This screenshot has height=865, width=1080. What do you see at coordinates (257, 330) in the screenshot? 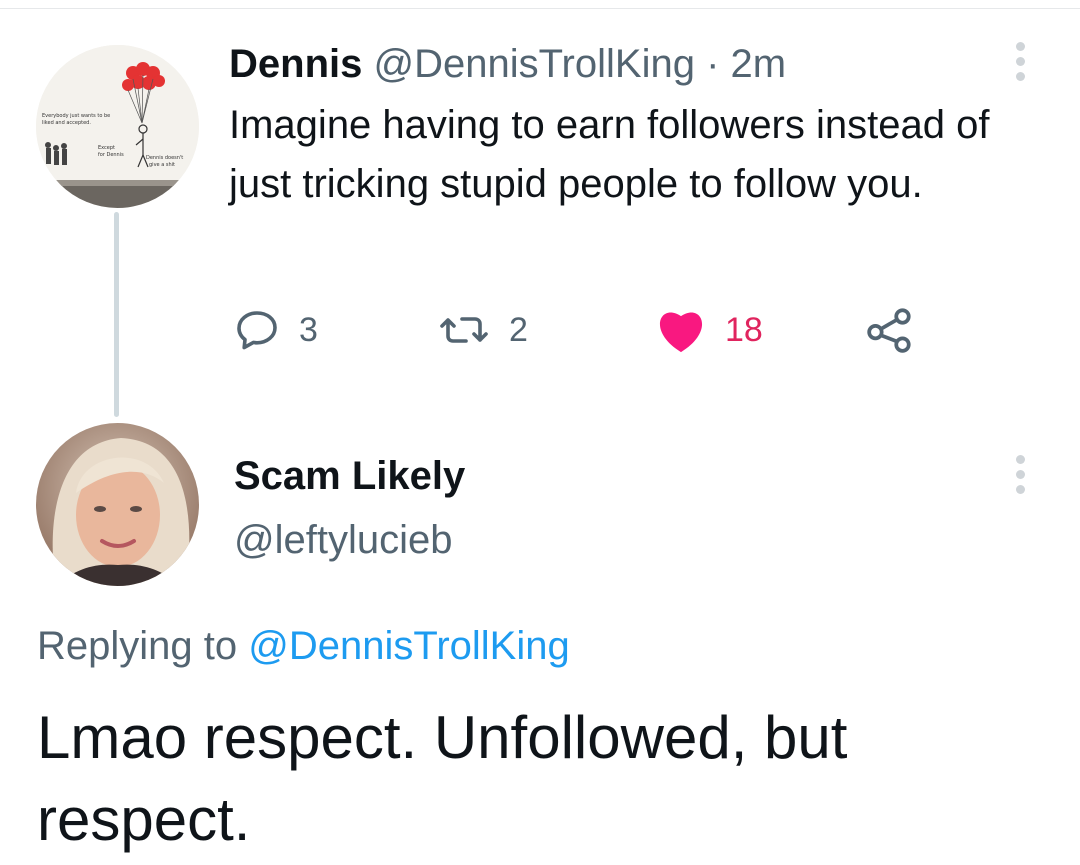
I see `reply-icon` at bounding box center [257, 330].